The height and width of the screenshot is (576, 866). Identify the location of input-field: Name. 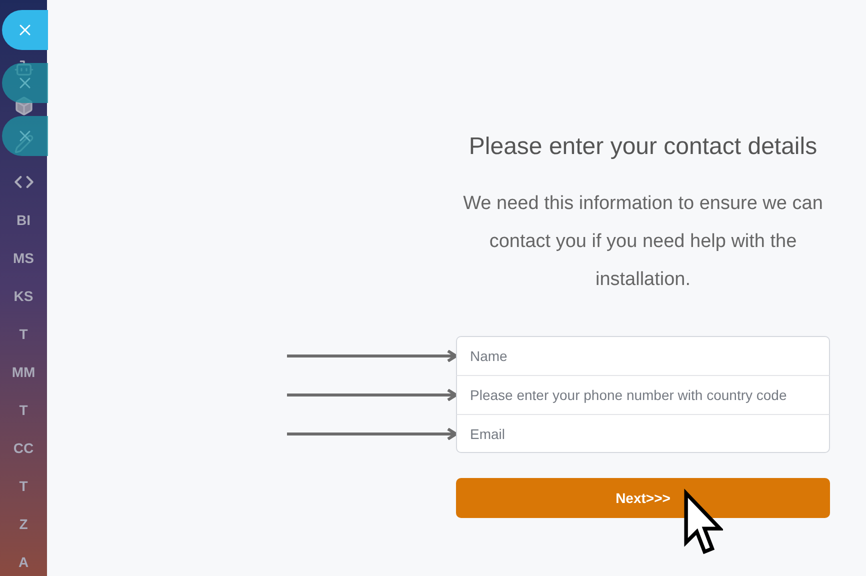
(643, 355).